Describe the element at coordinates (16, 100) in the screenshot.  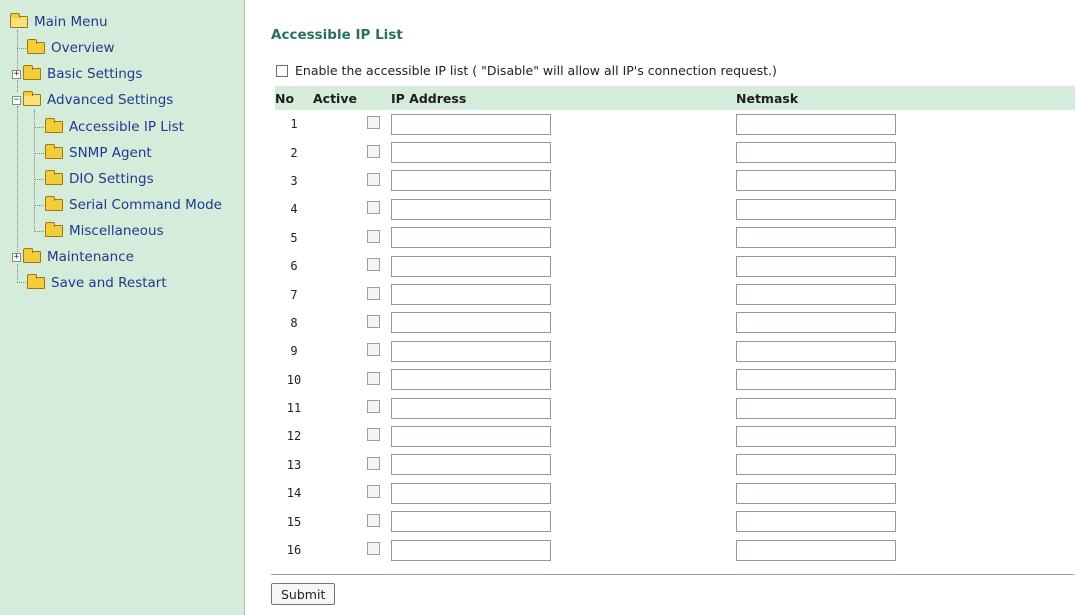
I see `collapse-minus-icon: −` at that location.